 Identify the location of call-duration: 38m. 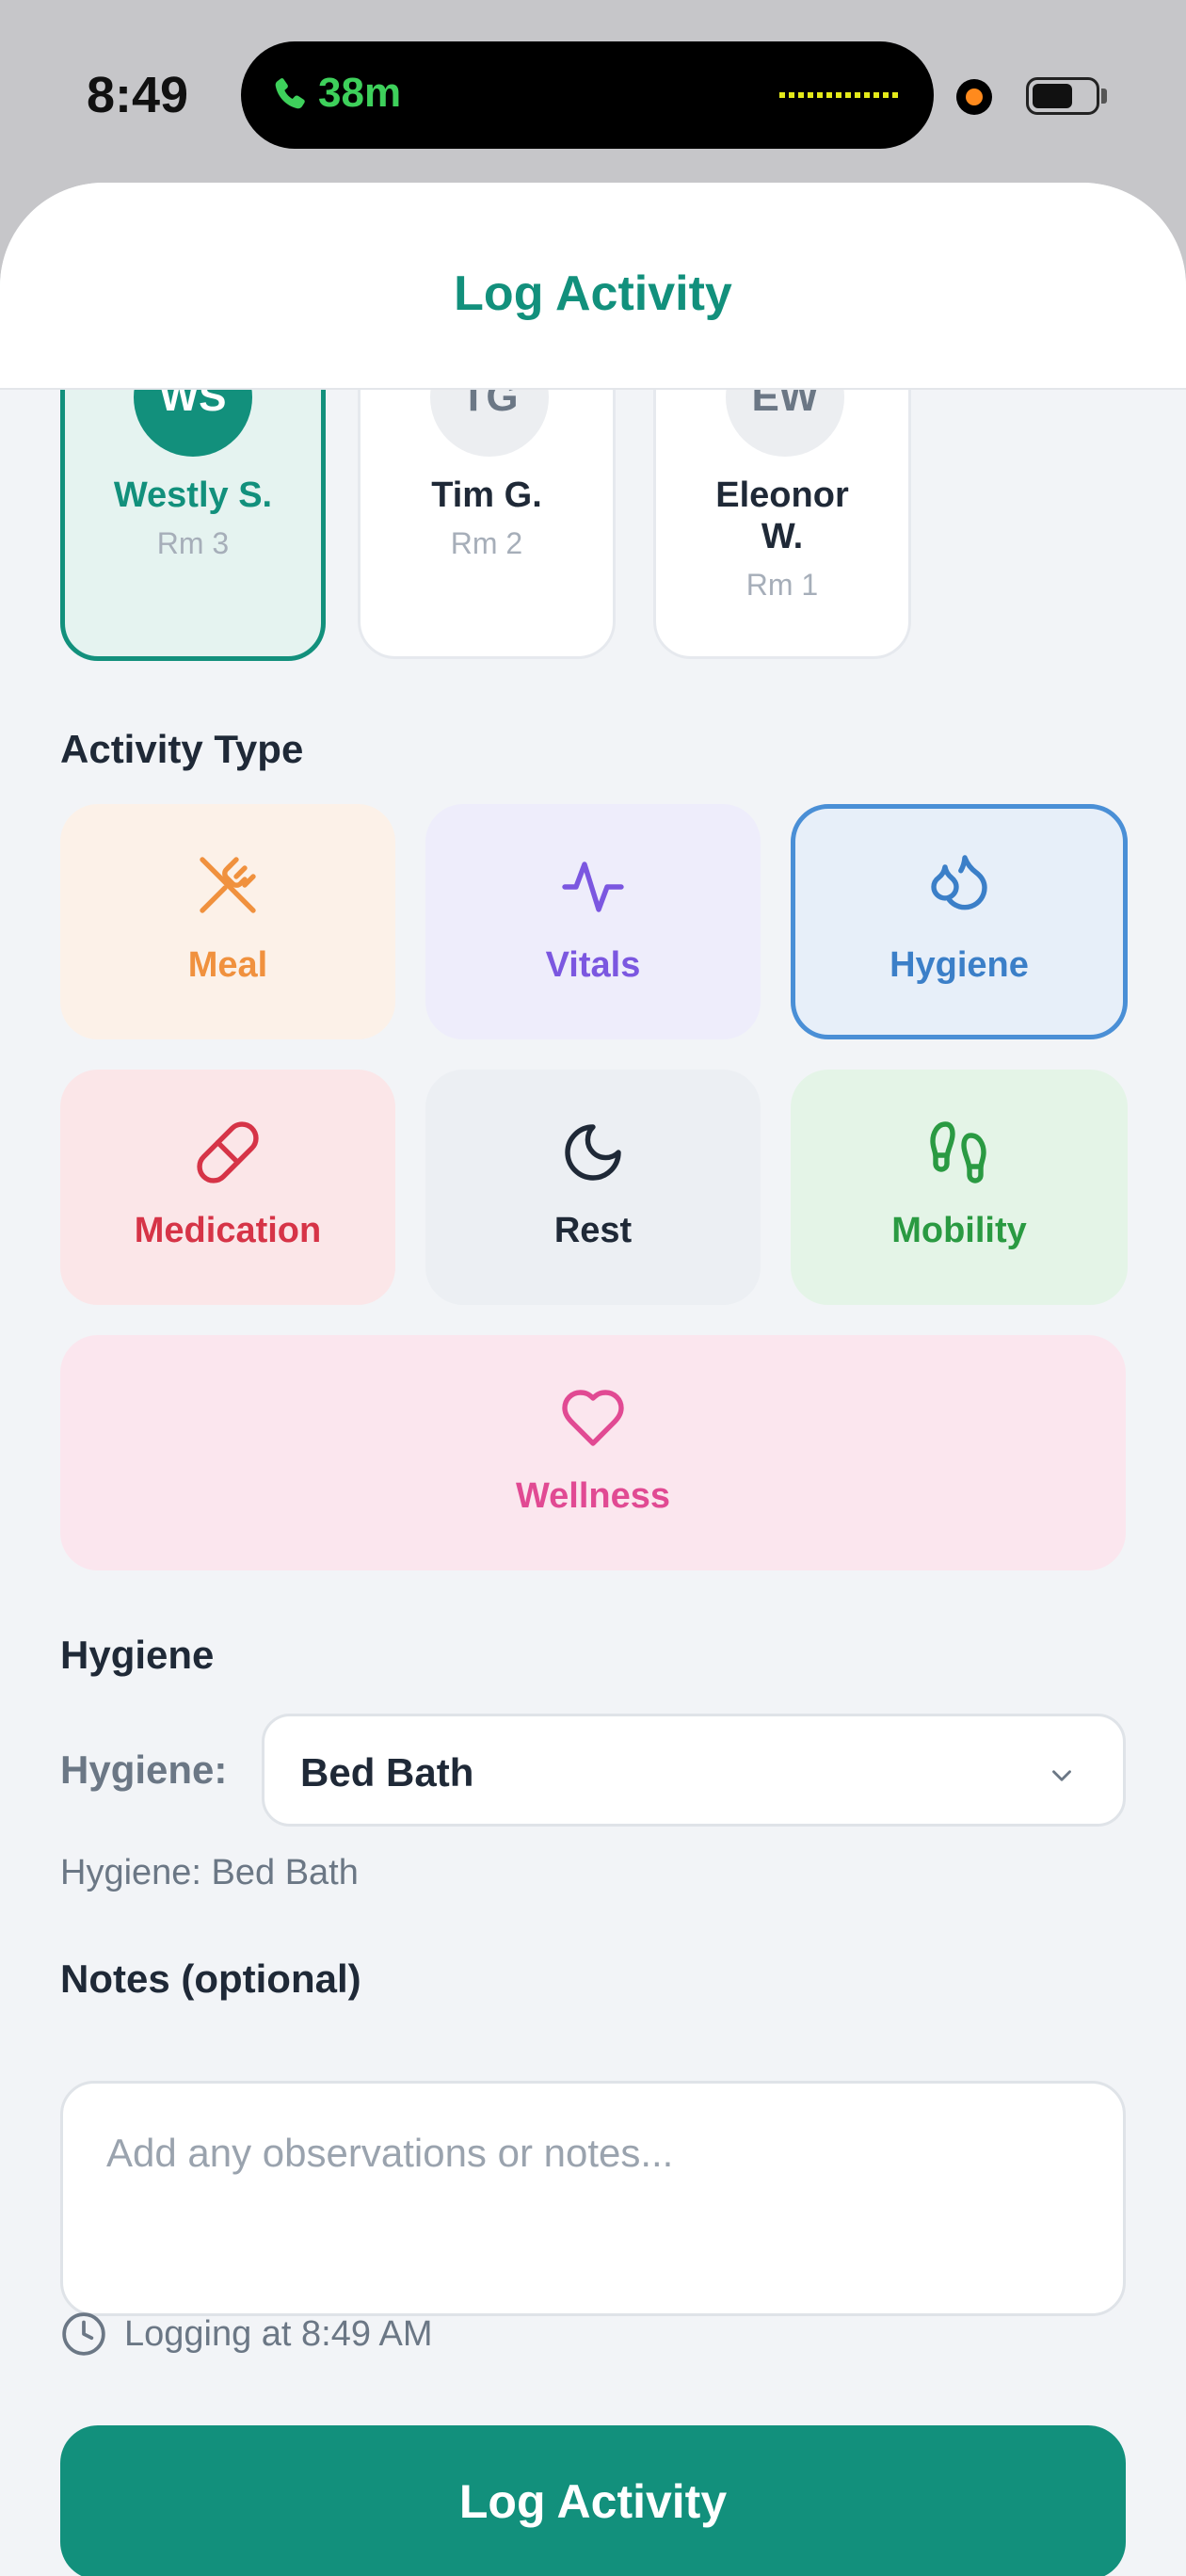
(360, 93).